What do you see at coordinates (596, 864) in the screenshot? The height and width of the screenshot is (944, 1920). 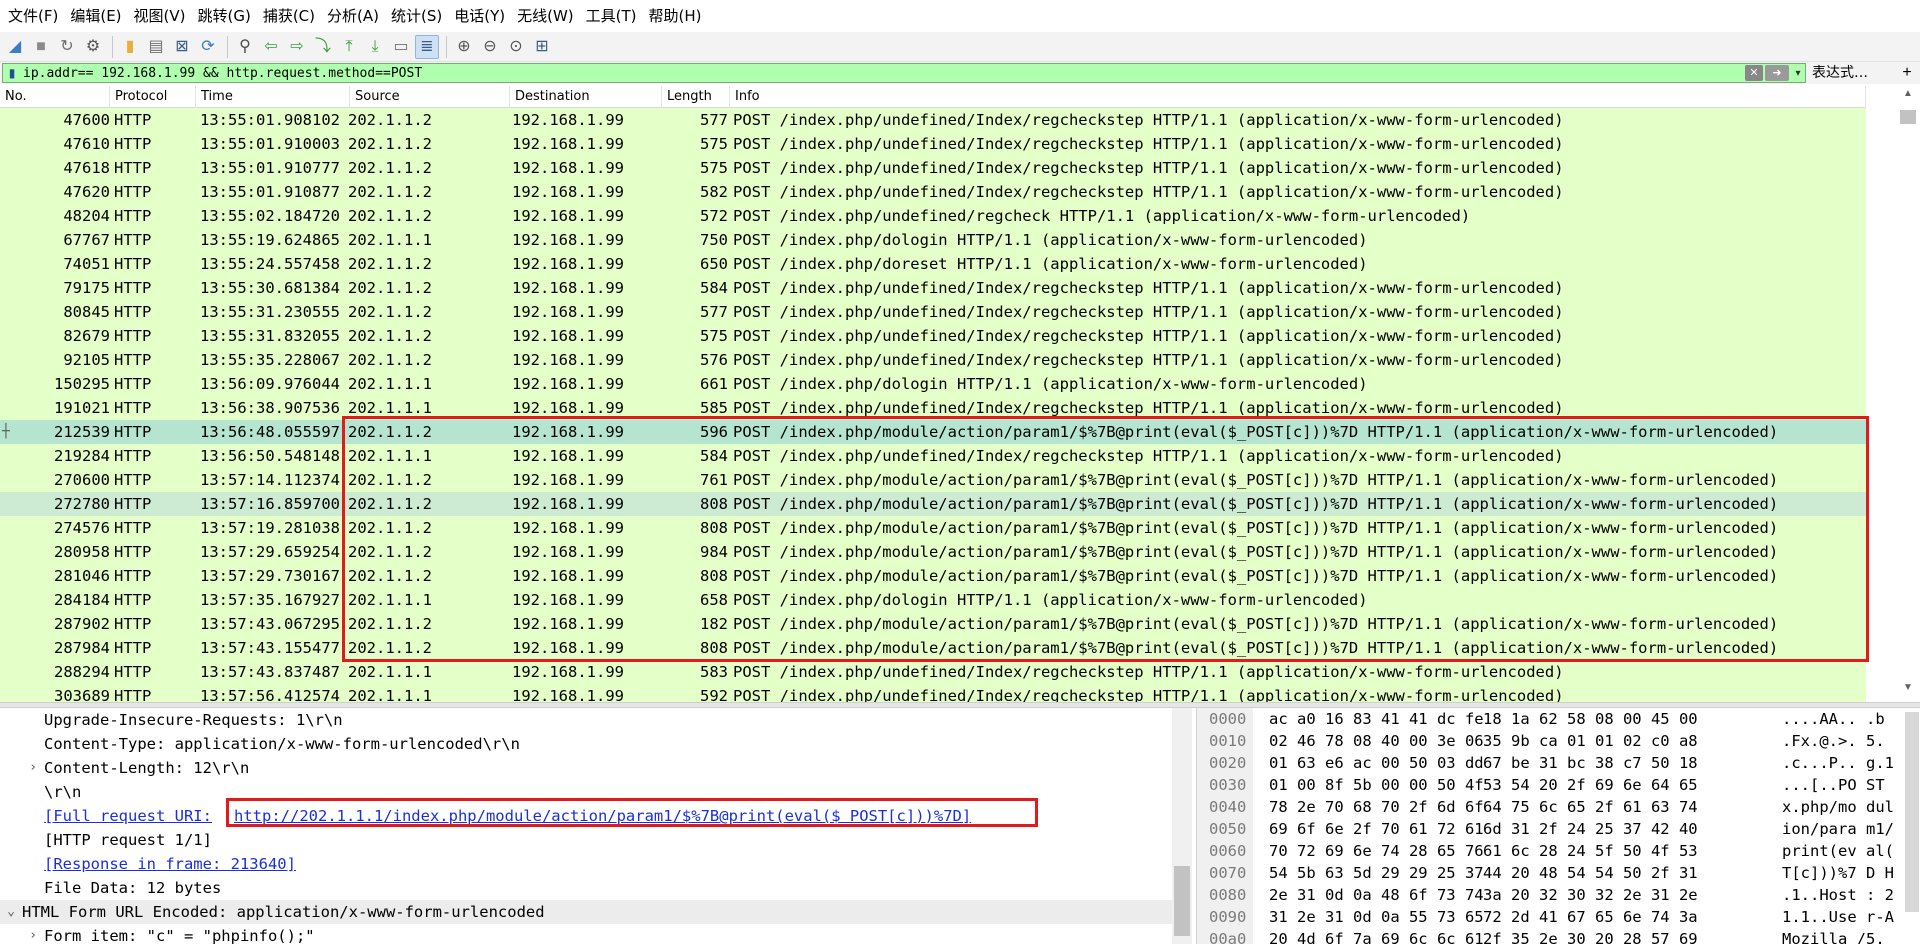 I see `detail-row: [Response in frame: 213640]` at bounding box center [596, 864].